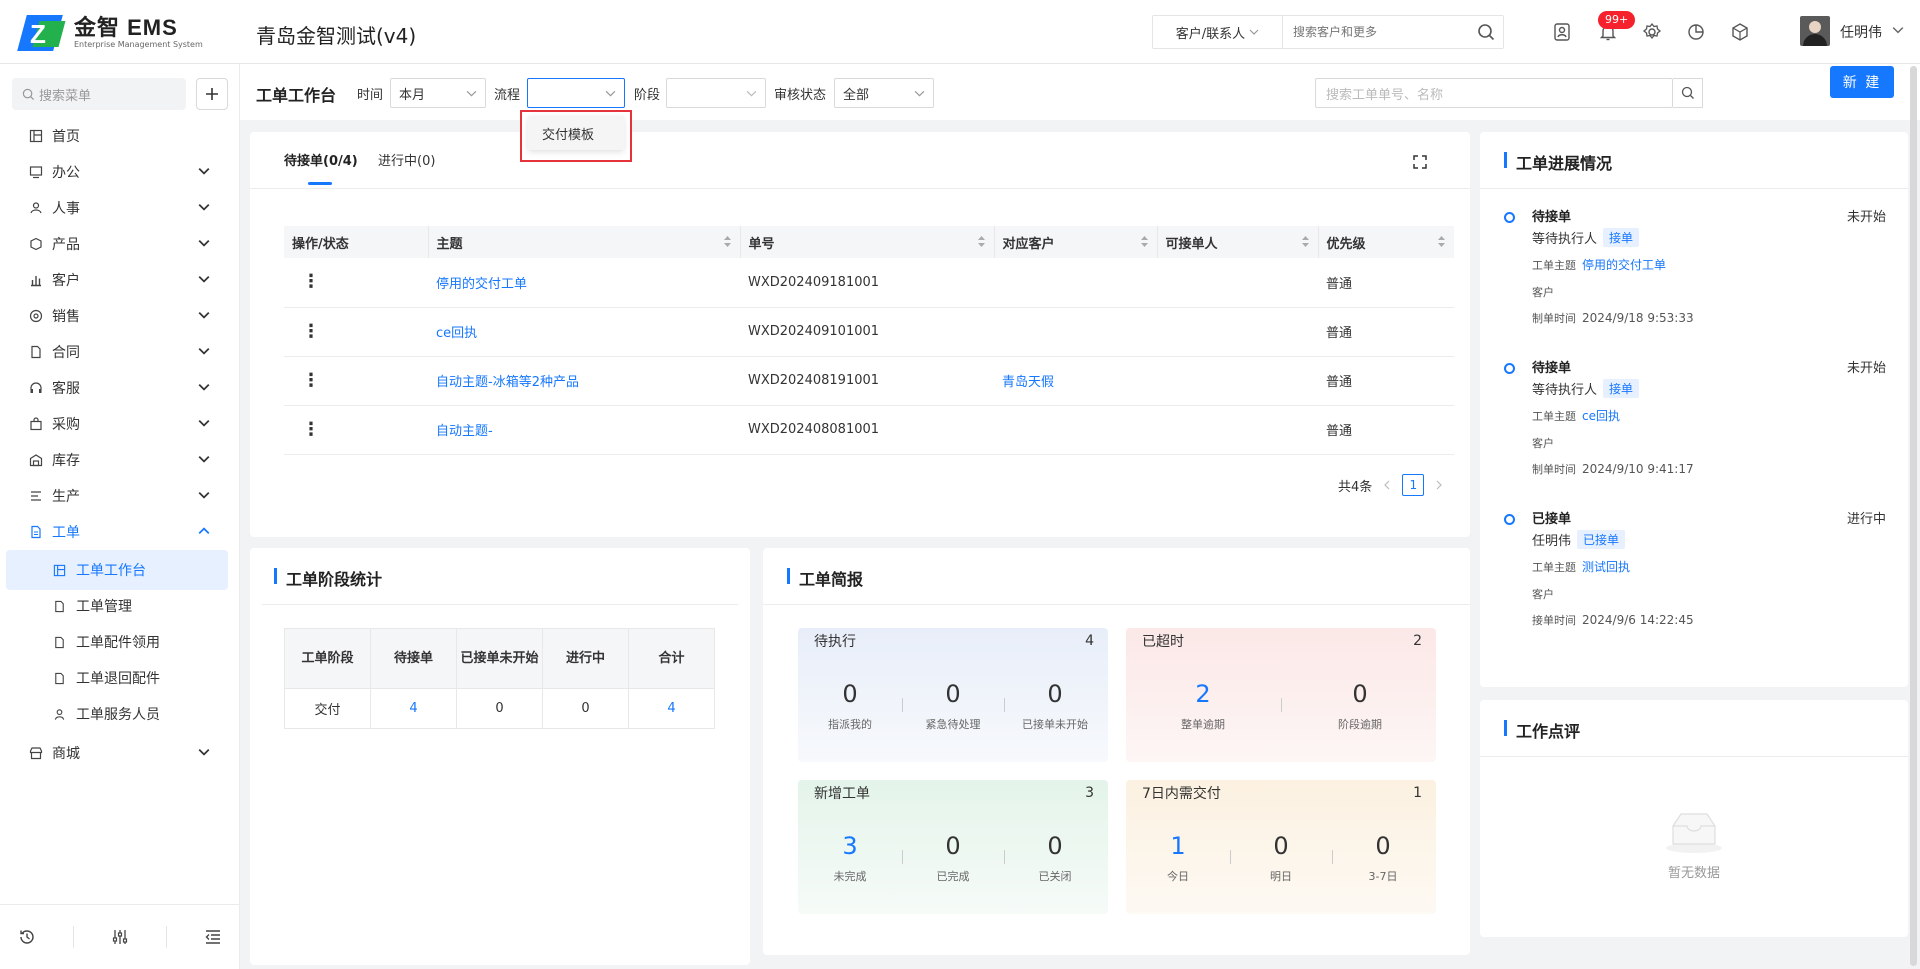 The image size is (1920, 969). I want to click on sidebar-item-contract: 合同, so click(120, 352).